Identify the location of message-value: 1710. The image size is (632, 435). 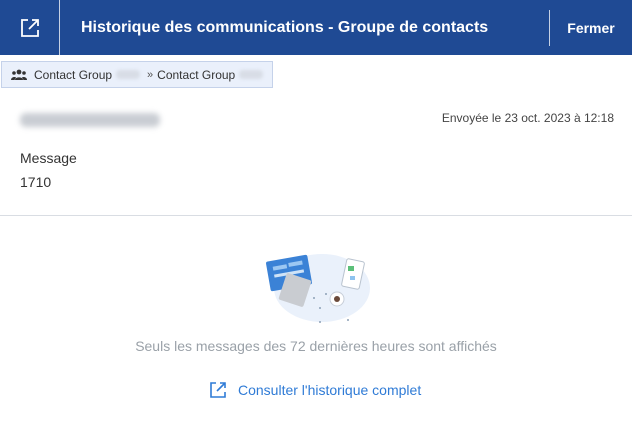
(36, 182).